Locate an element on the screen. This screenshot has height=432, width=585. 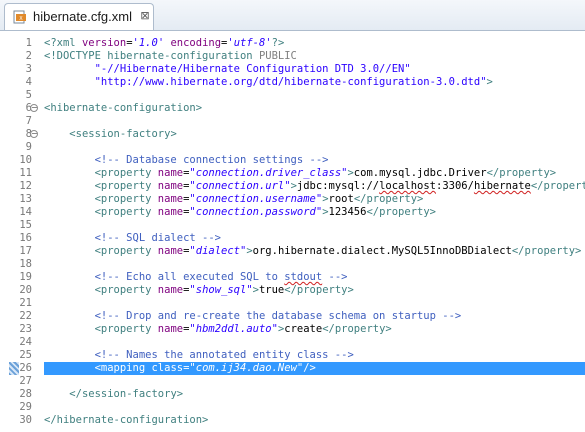
code-line: 9 is located at coordinates (292, 147).